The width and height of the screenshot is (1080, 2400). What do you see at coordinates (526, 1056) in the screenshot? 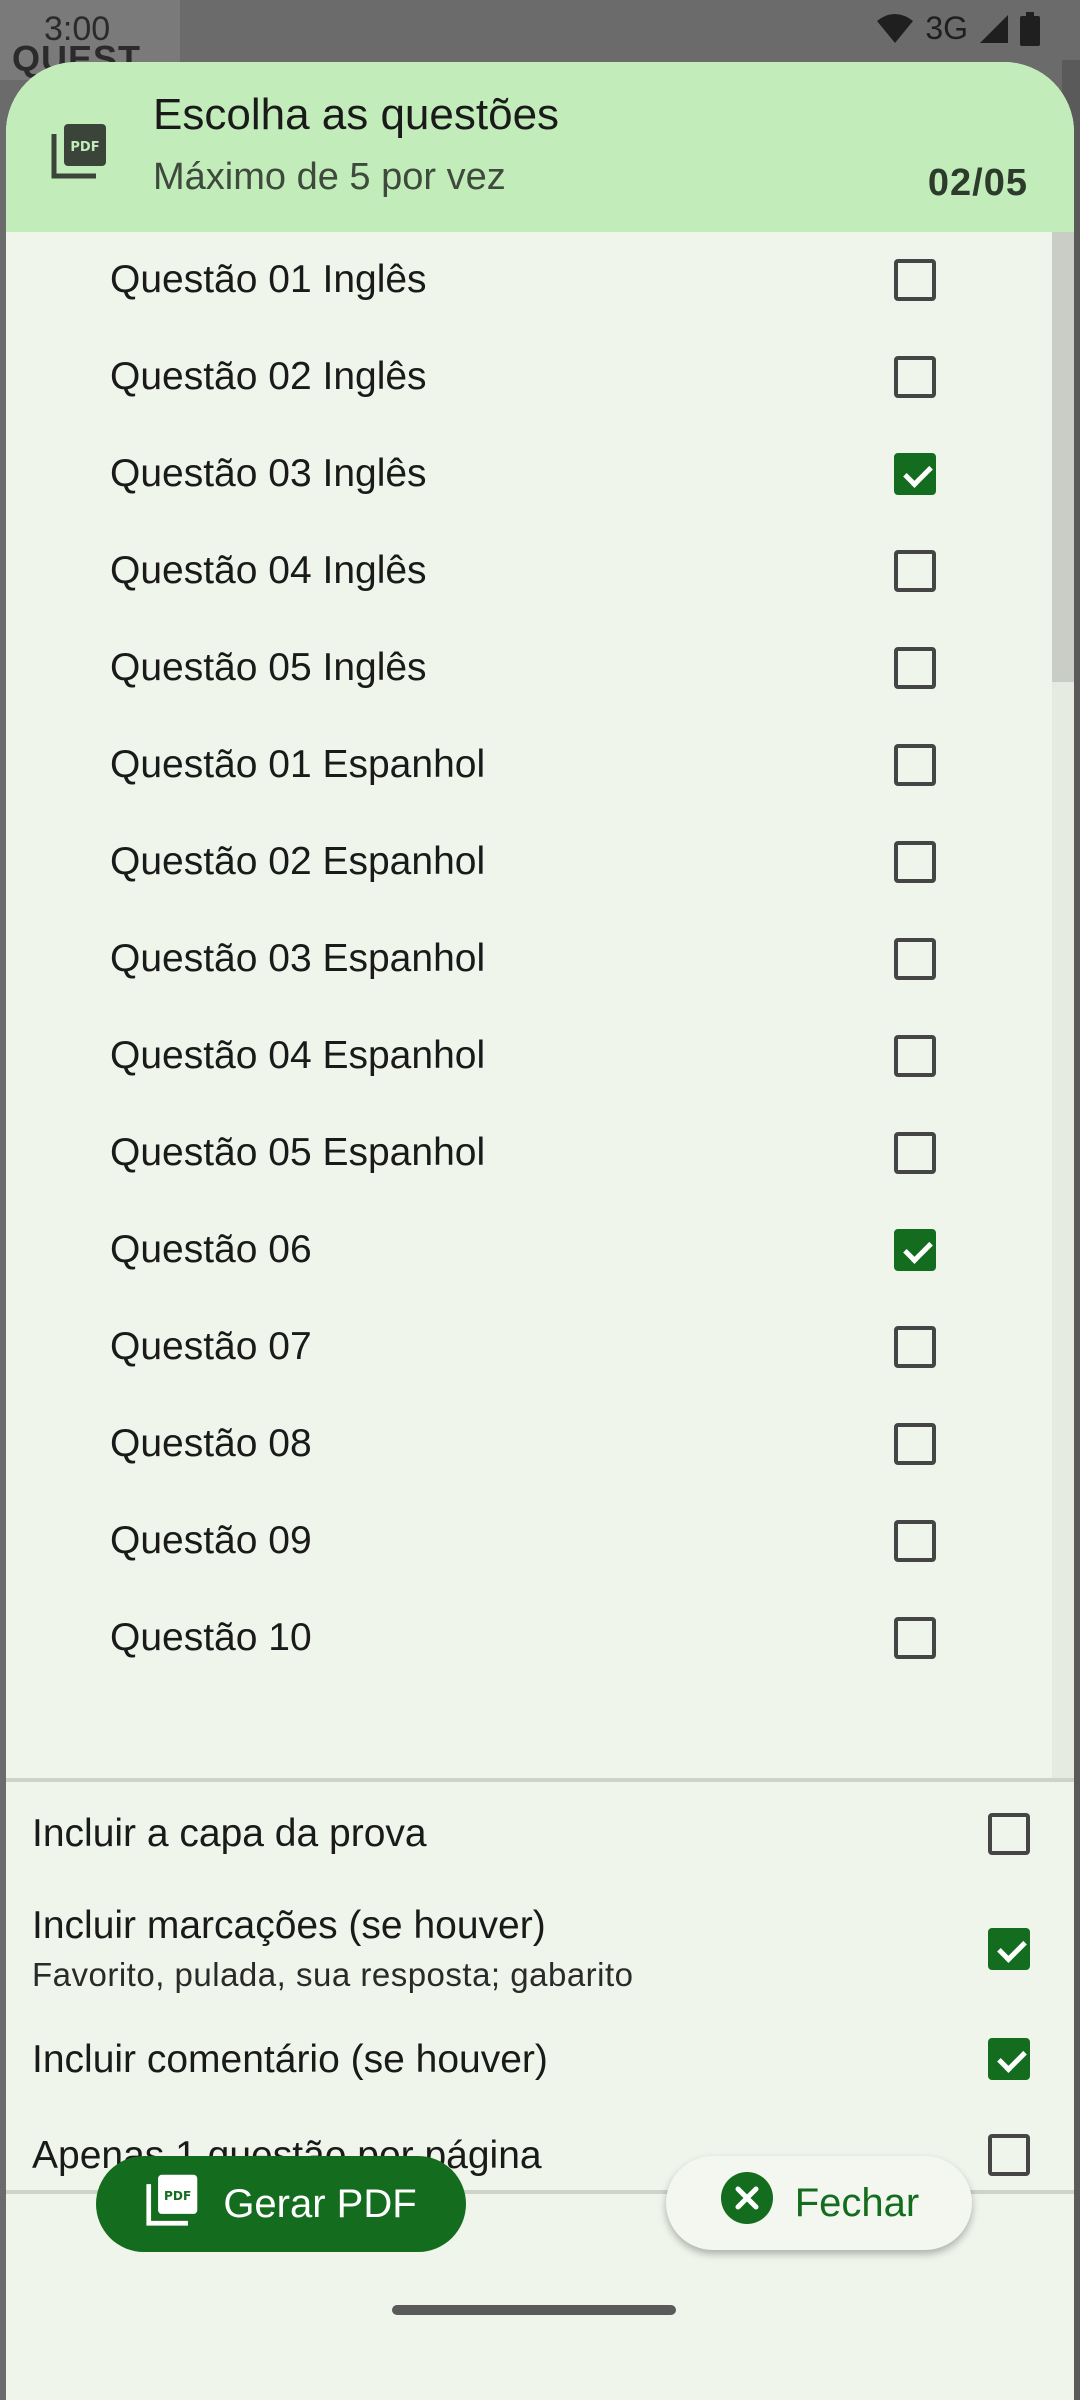
I see `question-row: Questão 04 Espanhol` at bounding box center [526, 1056].